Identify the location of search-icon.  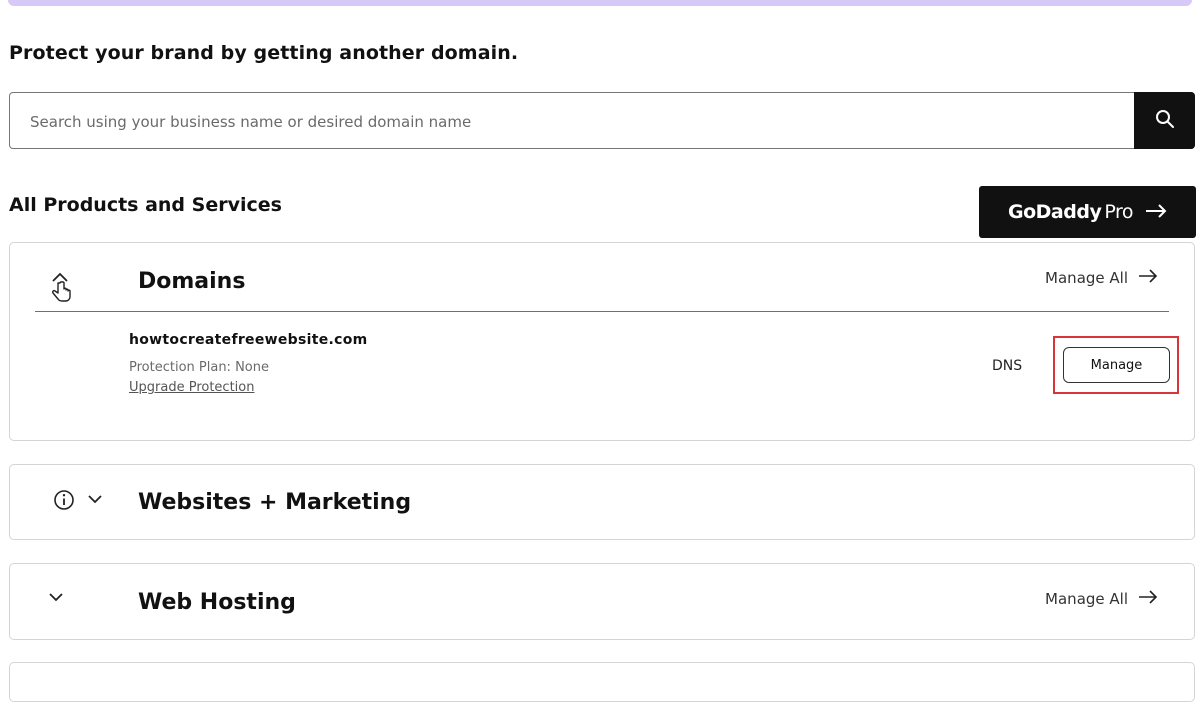
(1165, 121).